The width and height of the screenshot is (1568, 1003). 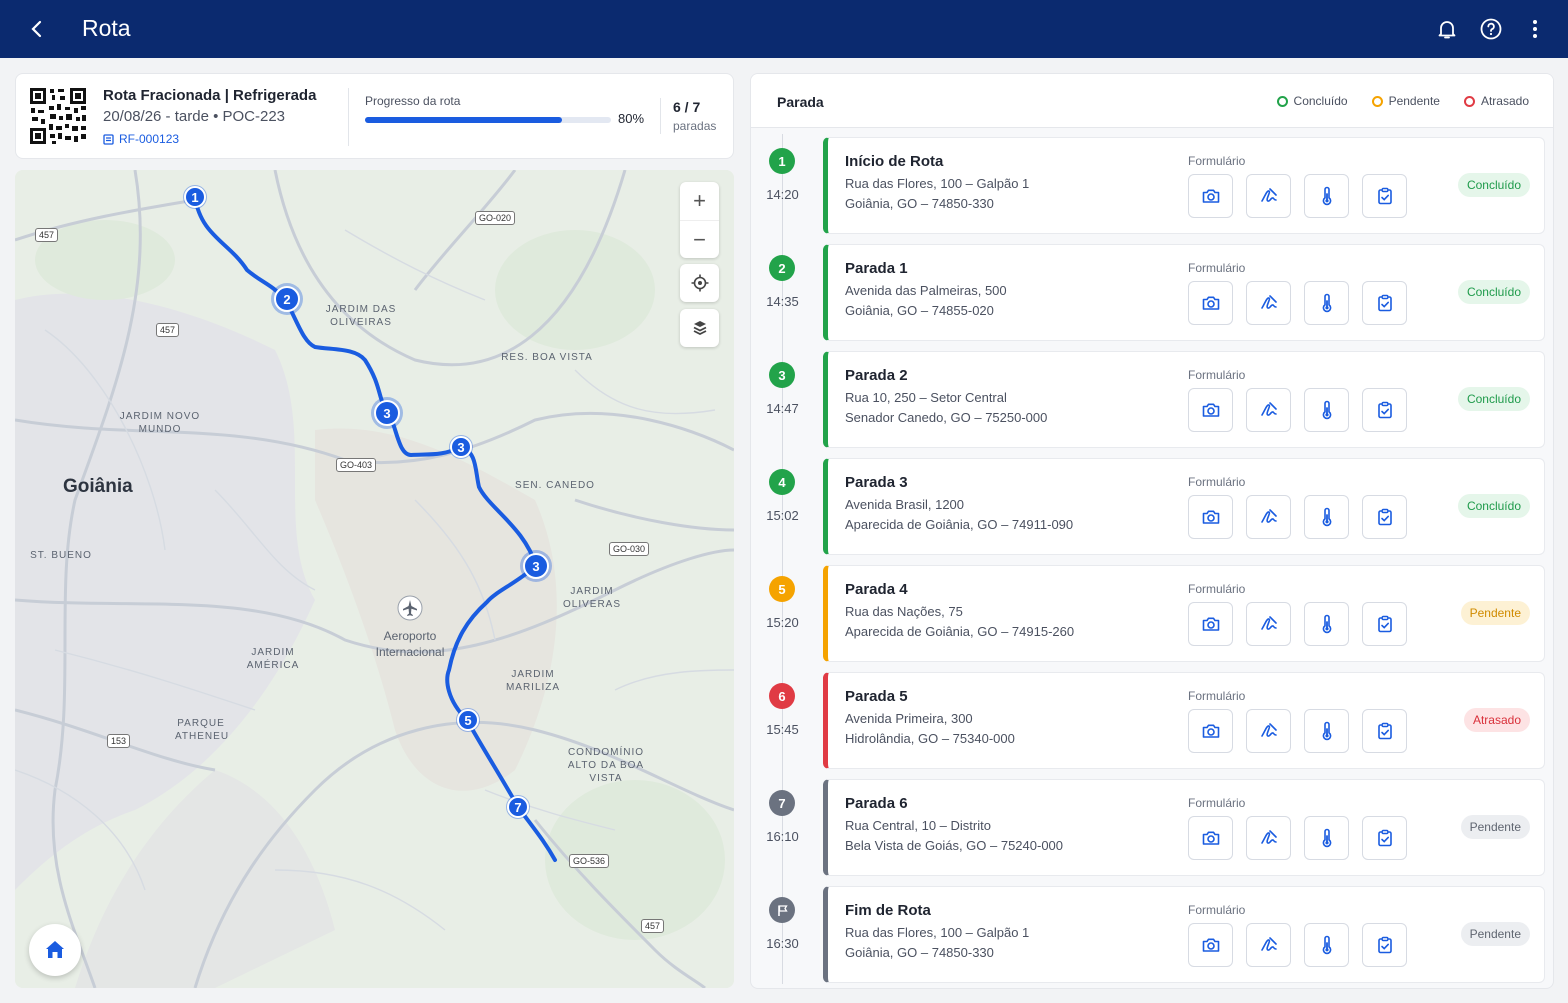 I want to click on my-location-button, so click(x=699, y=283).